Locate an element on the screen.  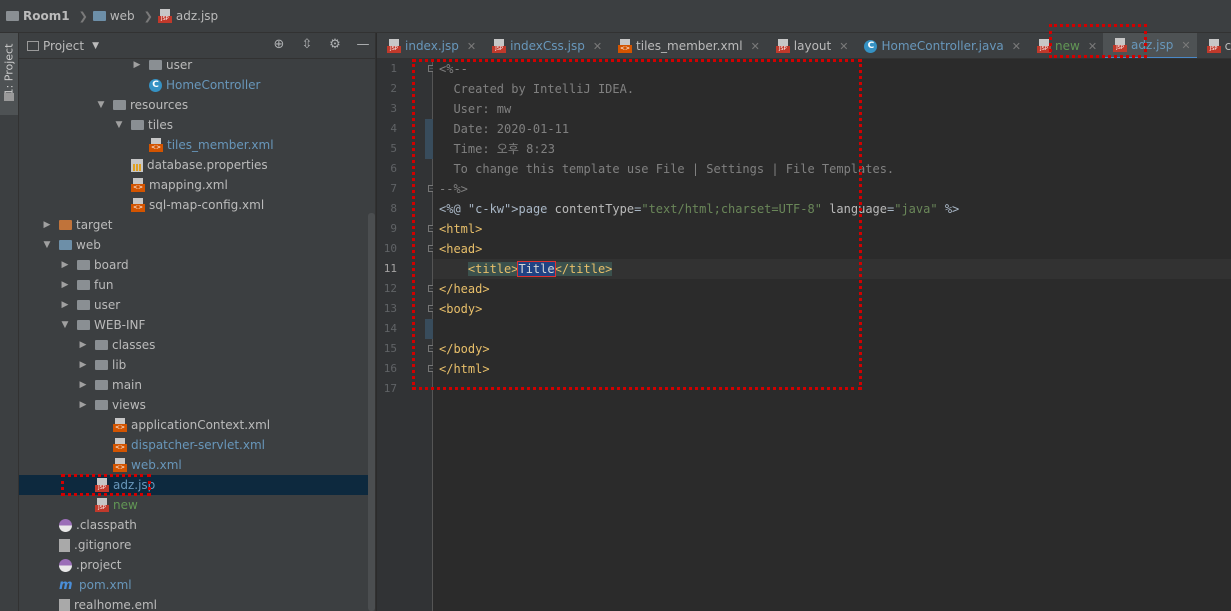
tree-item: database.properties is located at coordinates (197, 165).